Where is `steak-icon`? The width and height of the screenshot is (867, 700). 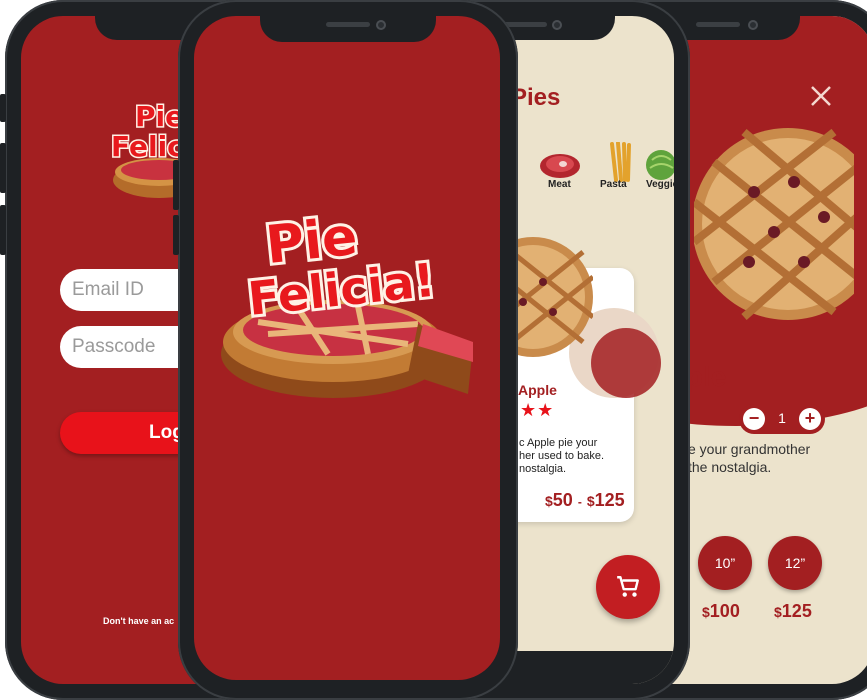 steak-icon is located at coordinates (560, 166).